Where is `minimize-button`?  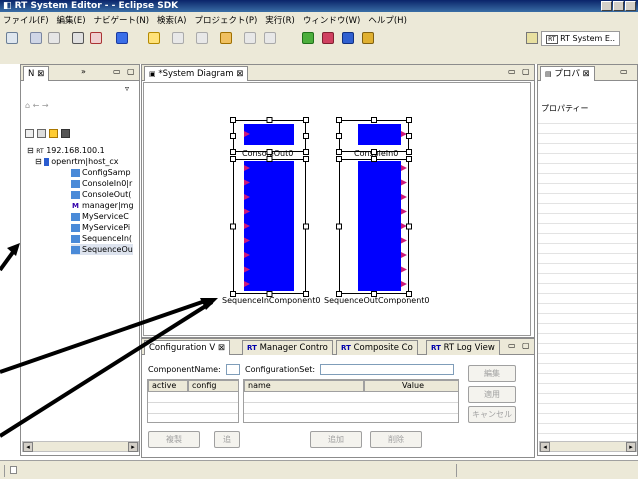
minimize-button is located at coordinates (606, 6).